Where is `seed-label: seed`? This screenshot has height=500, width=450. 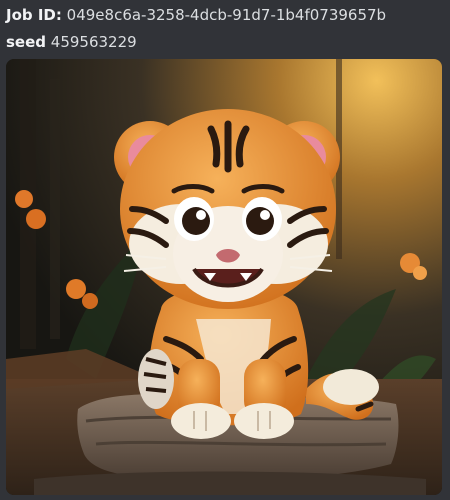 seed-label: seed is located at coordinates (26, 42).